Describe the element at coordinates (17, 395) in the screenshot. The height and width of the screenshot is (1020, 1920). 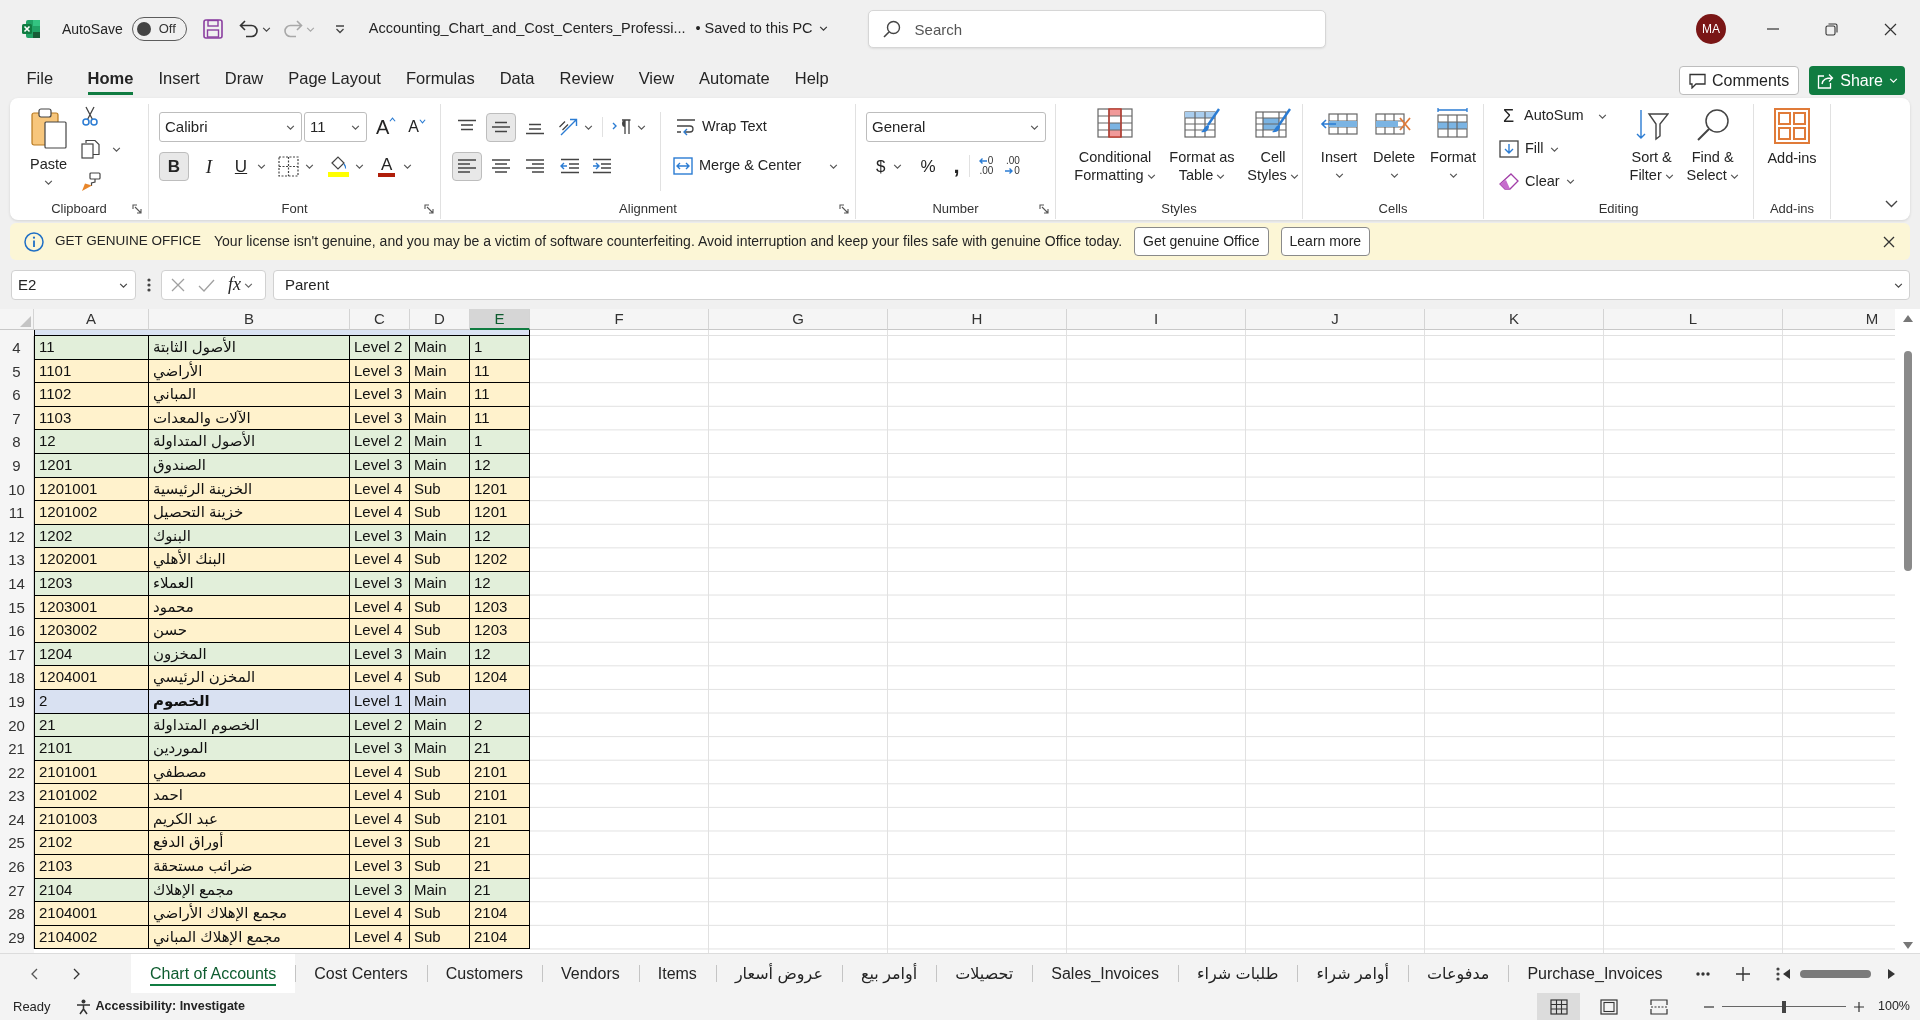
I see `row-header: 6` at that location.